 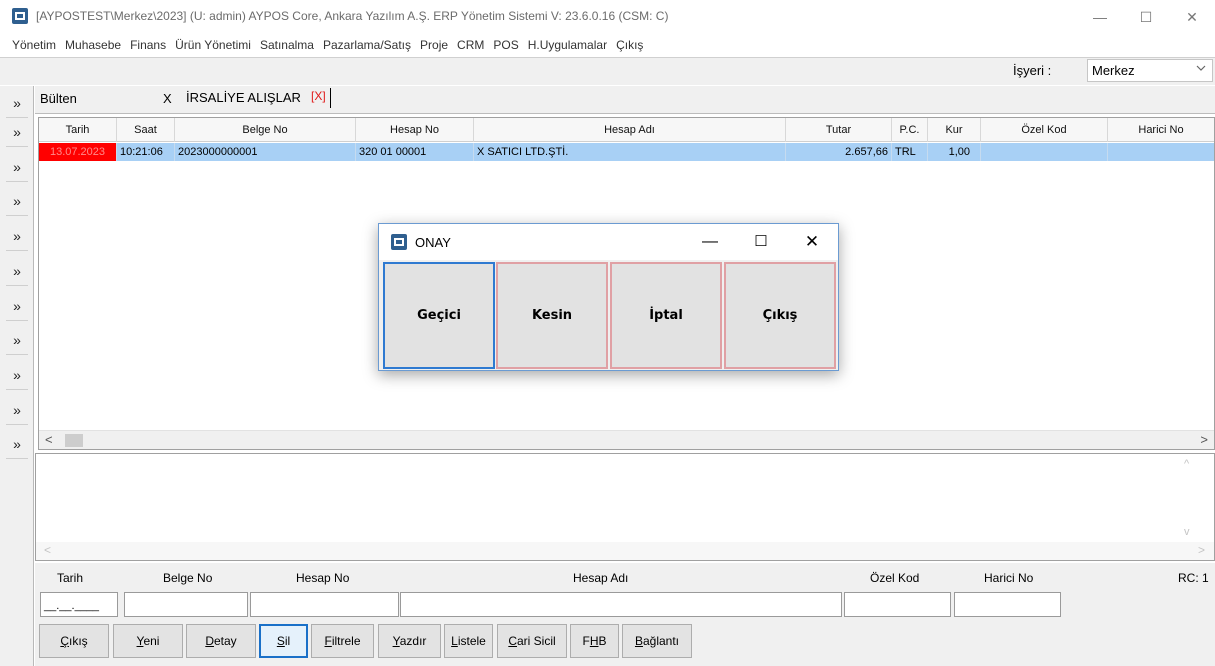 I want to click on delete-button: Sil, so click(x=283, y=641).